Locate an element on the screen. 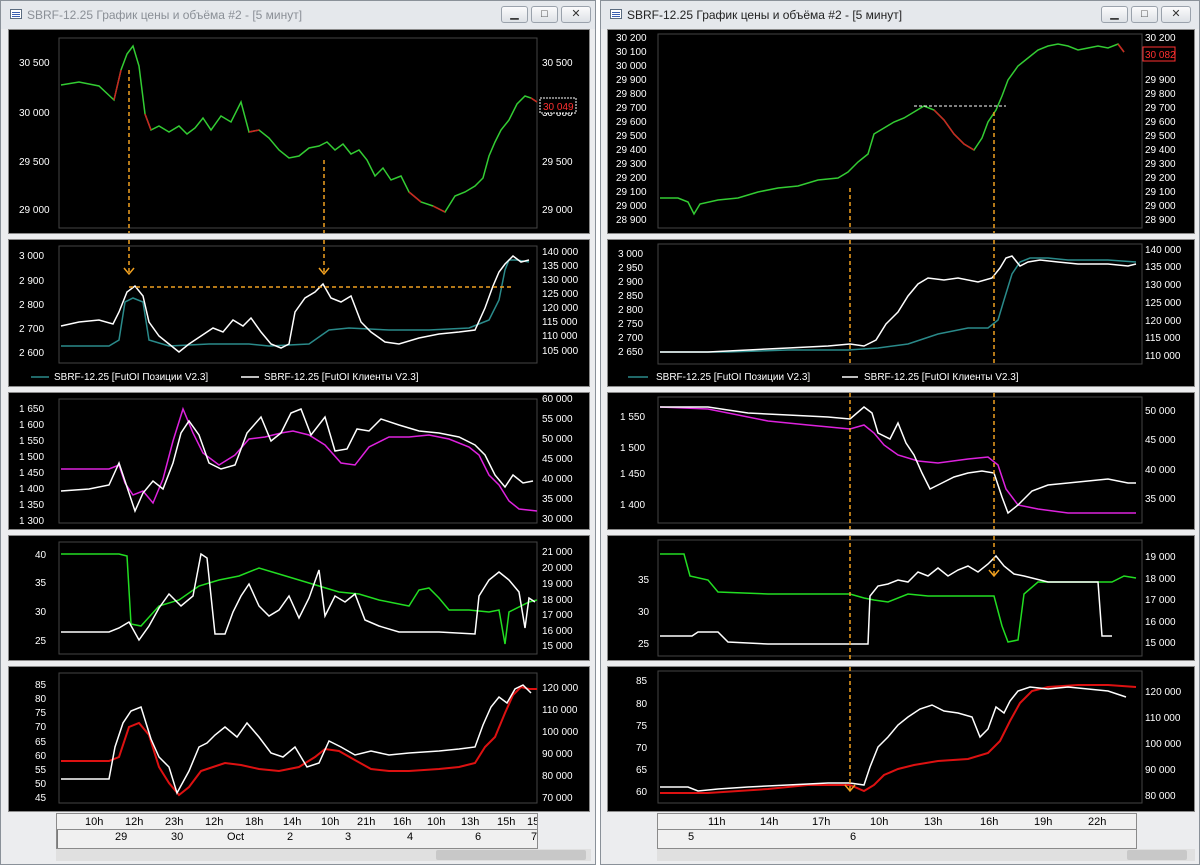 This screenshot has width=1200, height=865. time-label: 22h is located at coordinates (1097, 822).